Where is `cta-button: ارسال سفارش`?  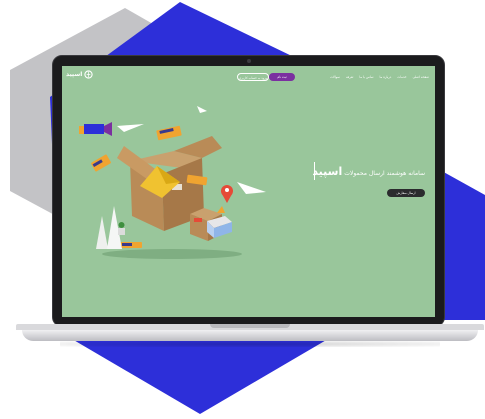
cta-button: ارسال سفارش is located at coordinates (406, 193).